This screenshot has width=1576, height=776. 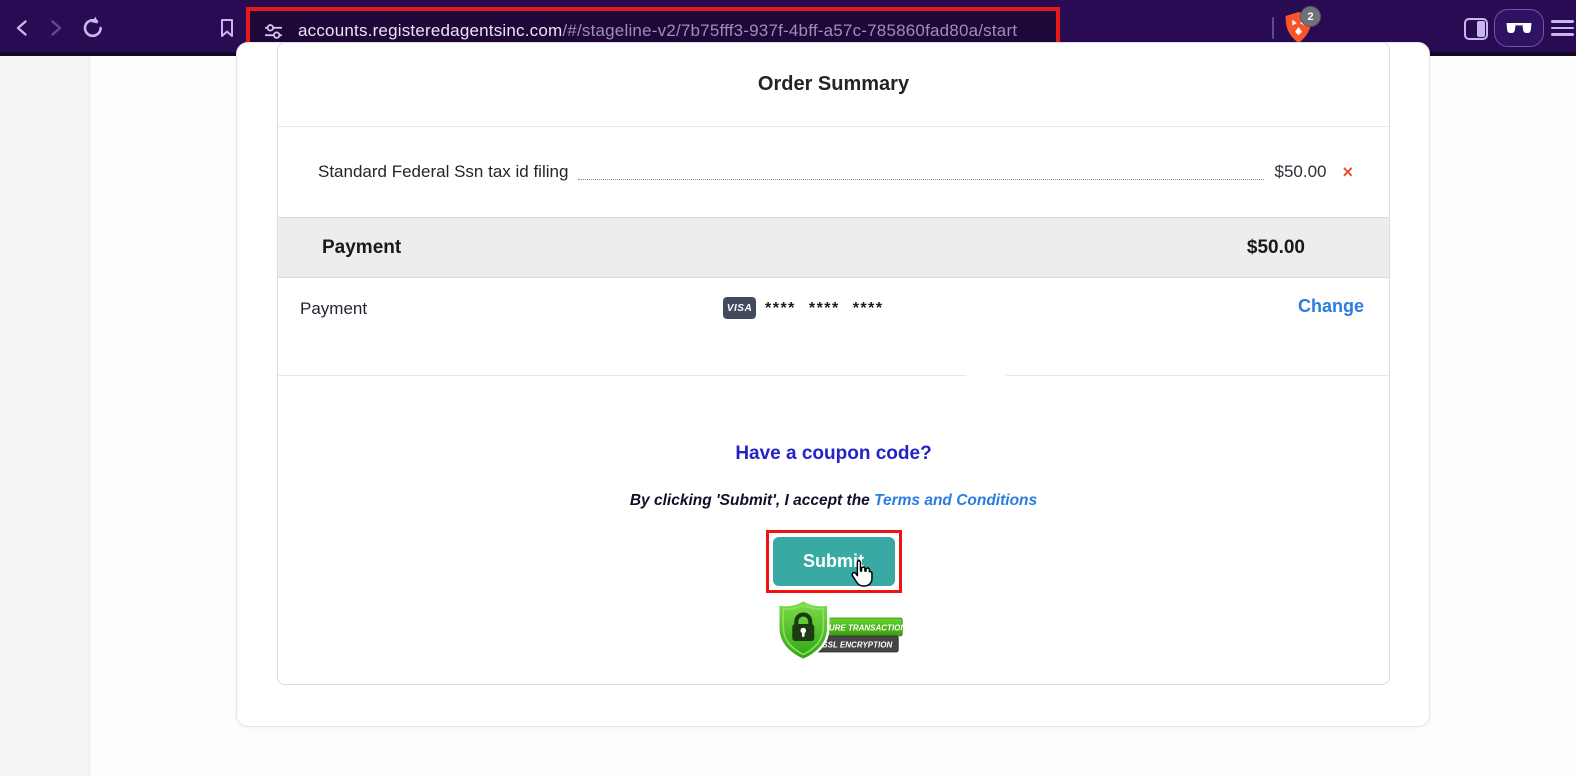 I want to click on submit-button: Submit, so click(x=833, y=561).